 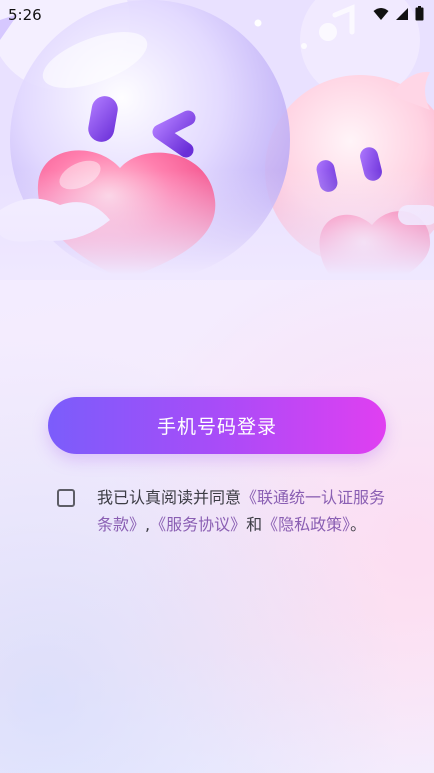 What do you see at coordinates (169, 497) in the screenshot?
I see `agreement-prefix: 我已认真阅读并同意` at bounding box center [169, 497].